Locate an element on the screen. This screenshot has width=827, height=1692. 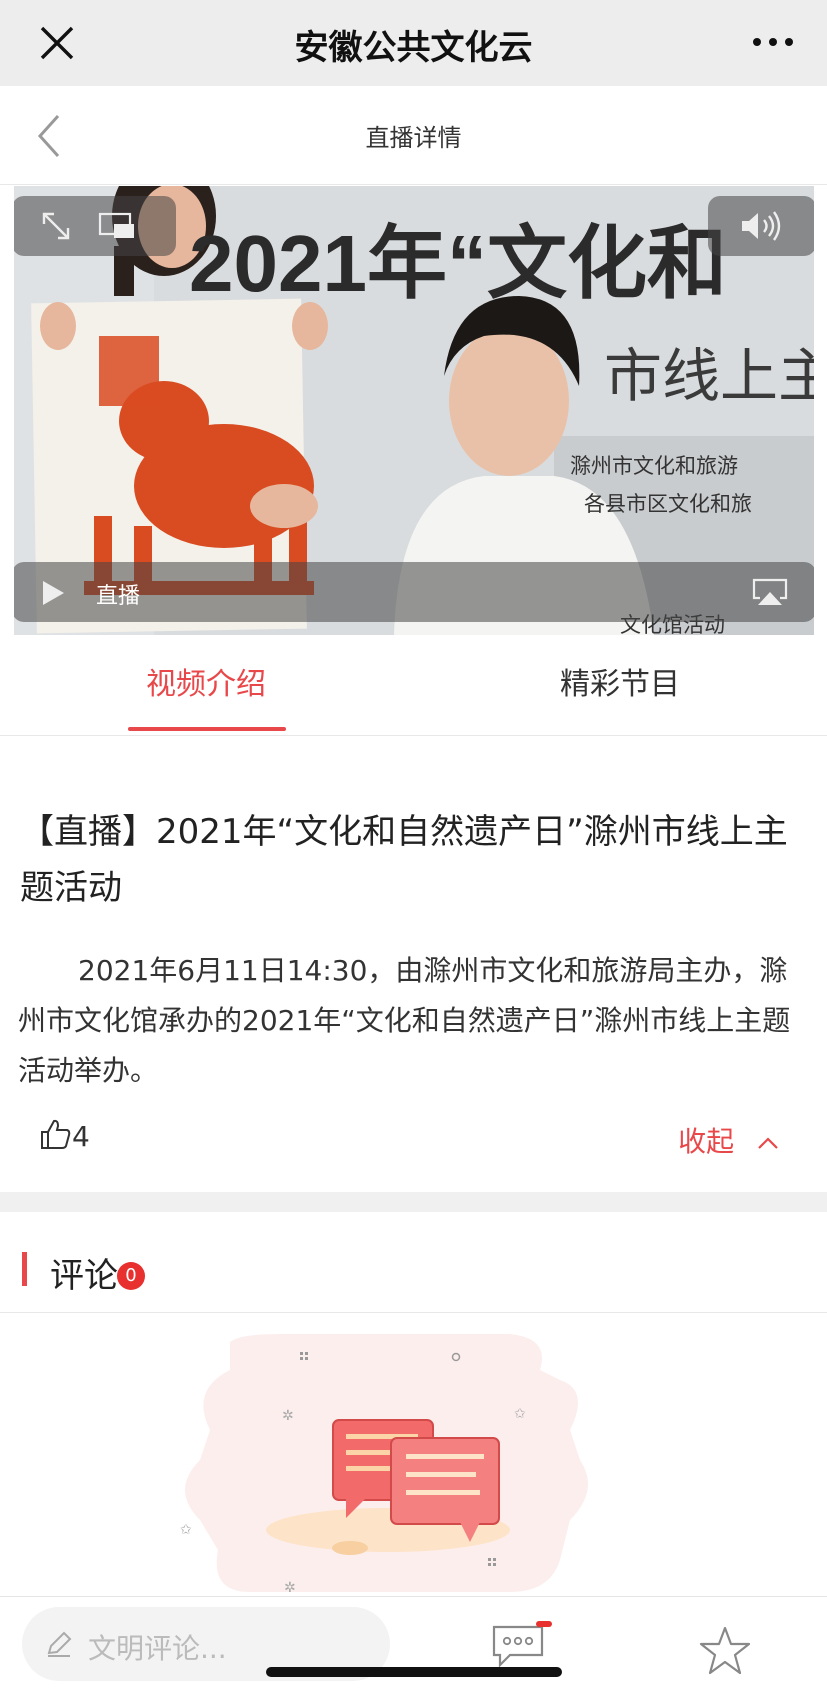
pen-icon is located at coordinates (59, 1644).